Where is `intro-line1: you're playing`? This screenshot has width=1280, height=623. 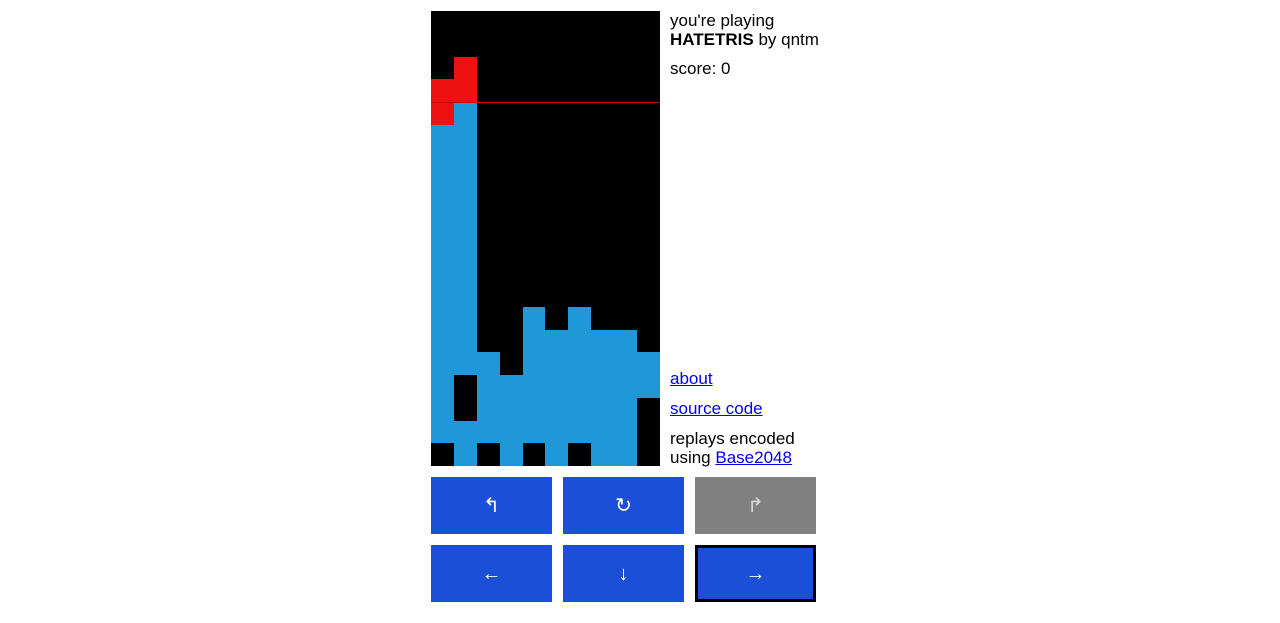
intro-line1: you're playing is located at coordinates (722, 20).